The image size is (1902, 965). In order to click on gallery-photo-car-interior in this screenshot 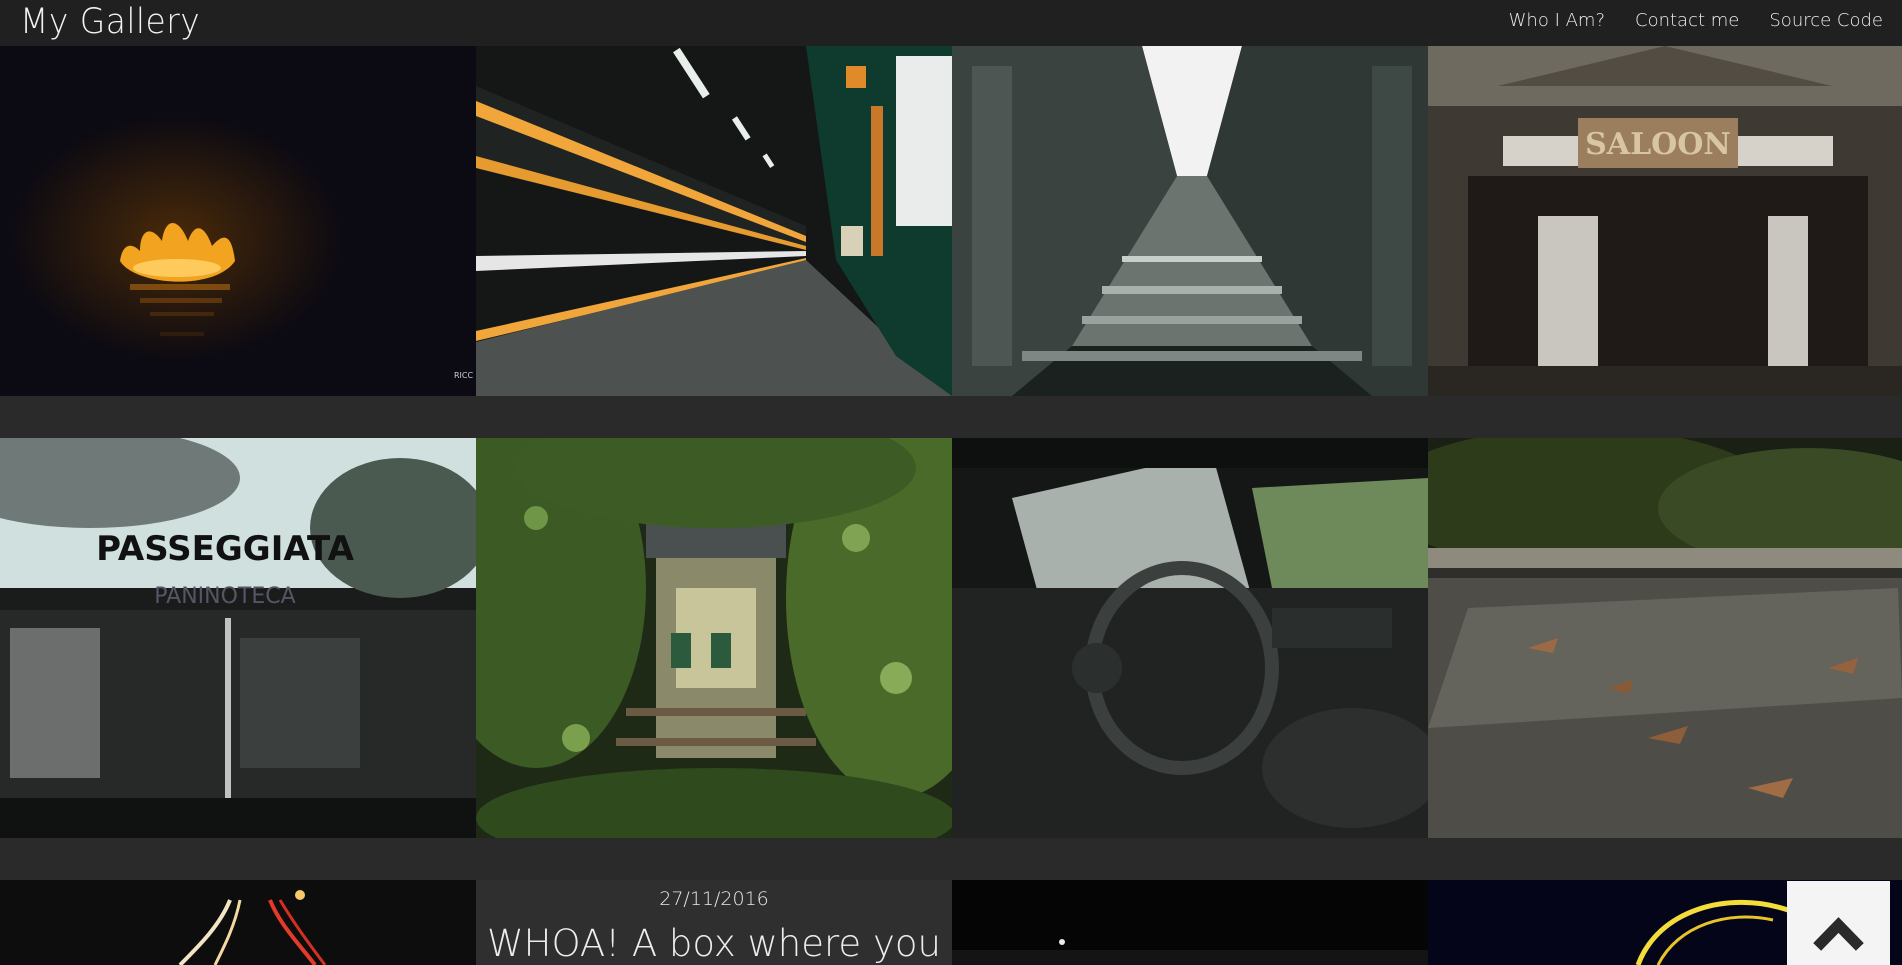, I will do `click(1190, 638)`.